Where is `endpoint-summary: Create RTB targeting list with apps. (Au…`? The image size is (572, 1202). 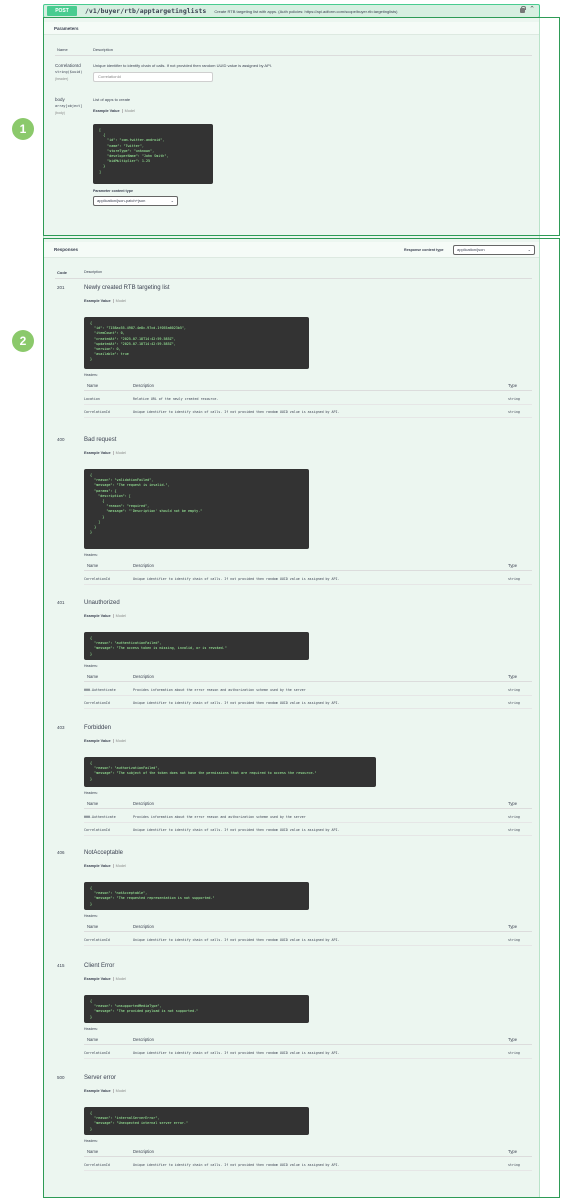 endpoint-summary: Create RTB targeting list with apps. (Au… is located at coordinates (306, 11).